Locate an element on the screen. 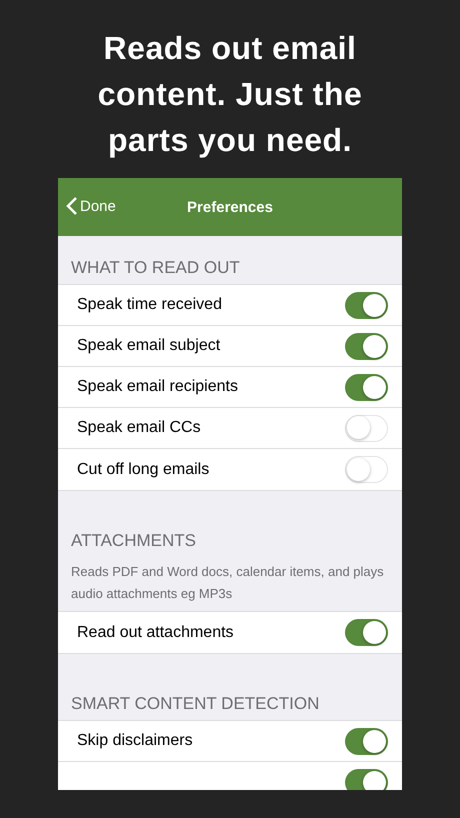 This screenshot has height=818, width=460. setting-label: Speak email CCs is located at coordinates (139, 428).